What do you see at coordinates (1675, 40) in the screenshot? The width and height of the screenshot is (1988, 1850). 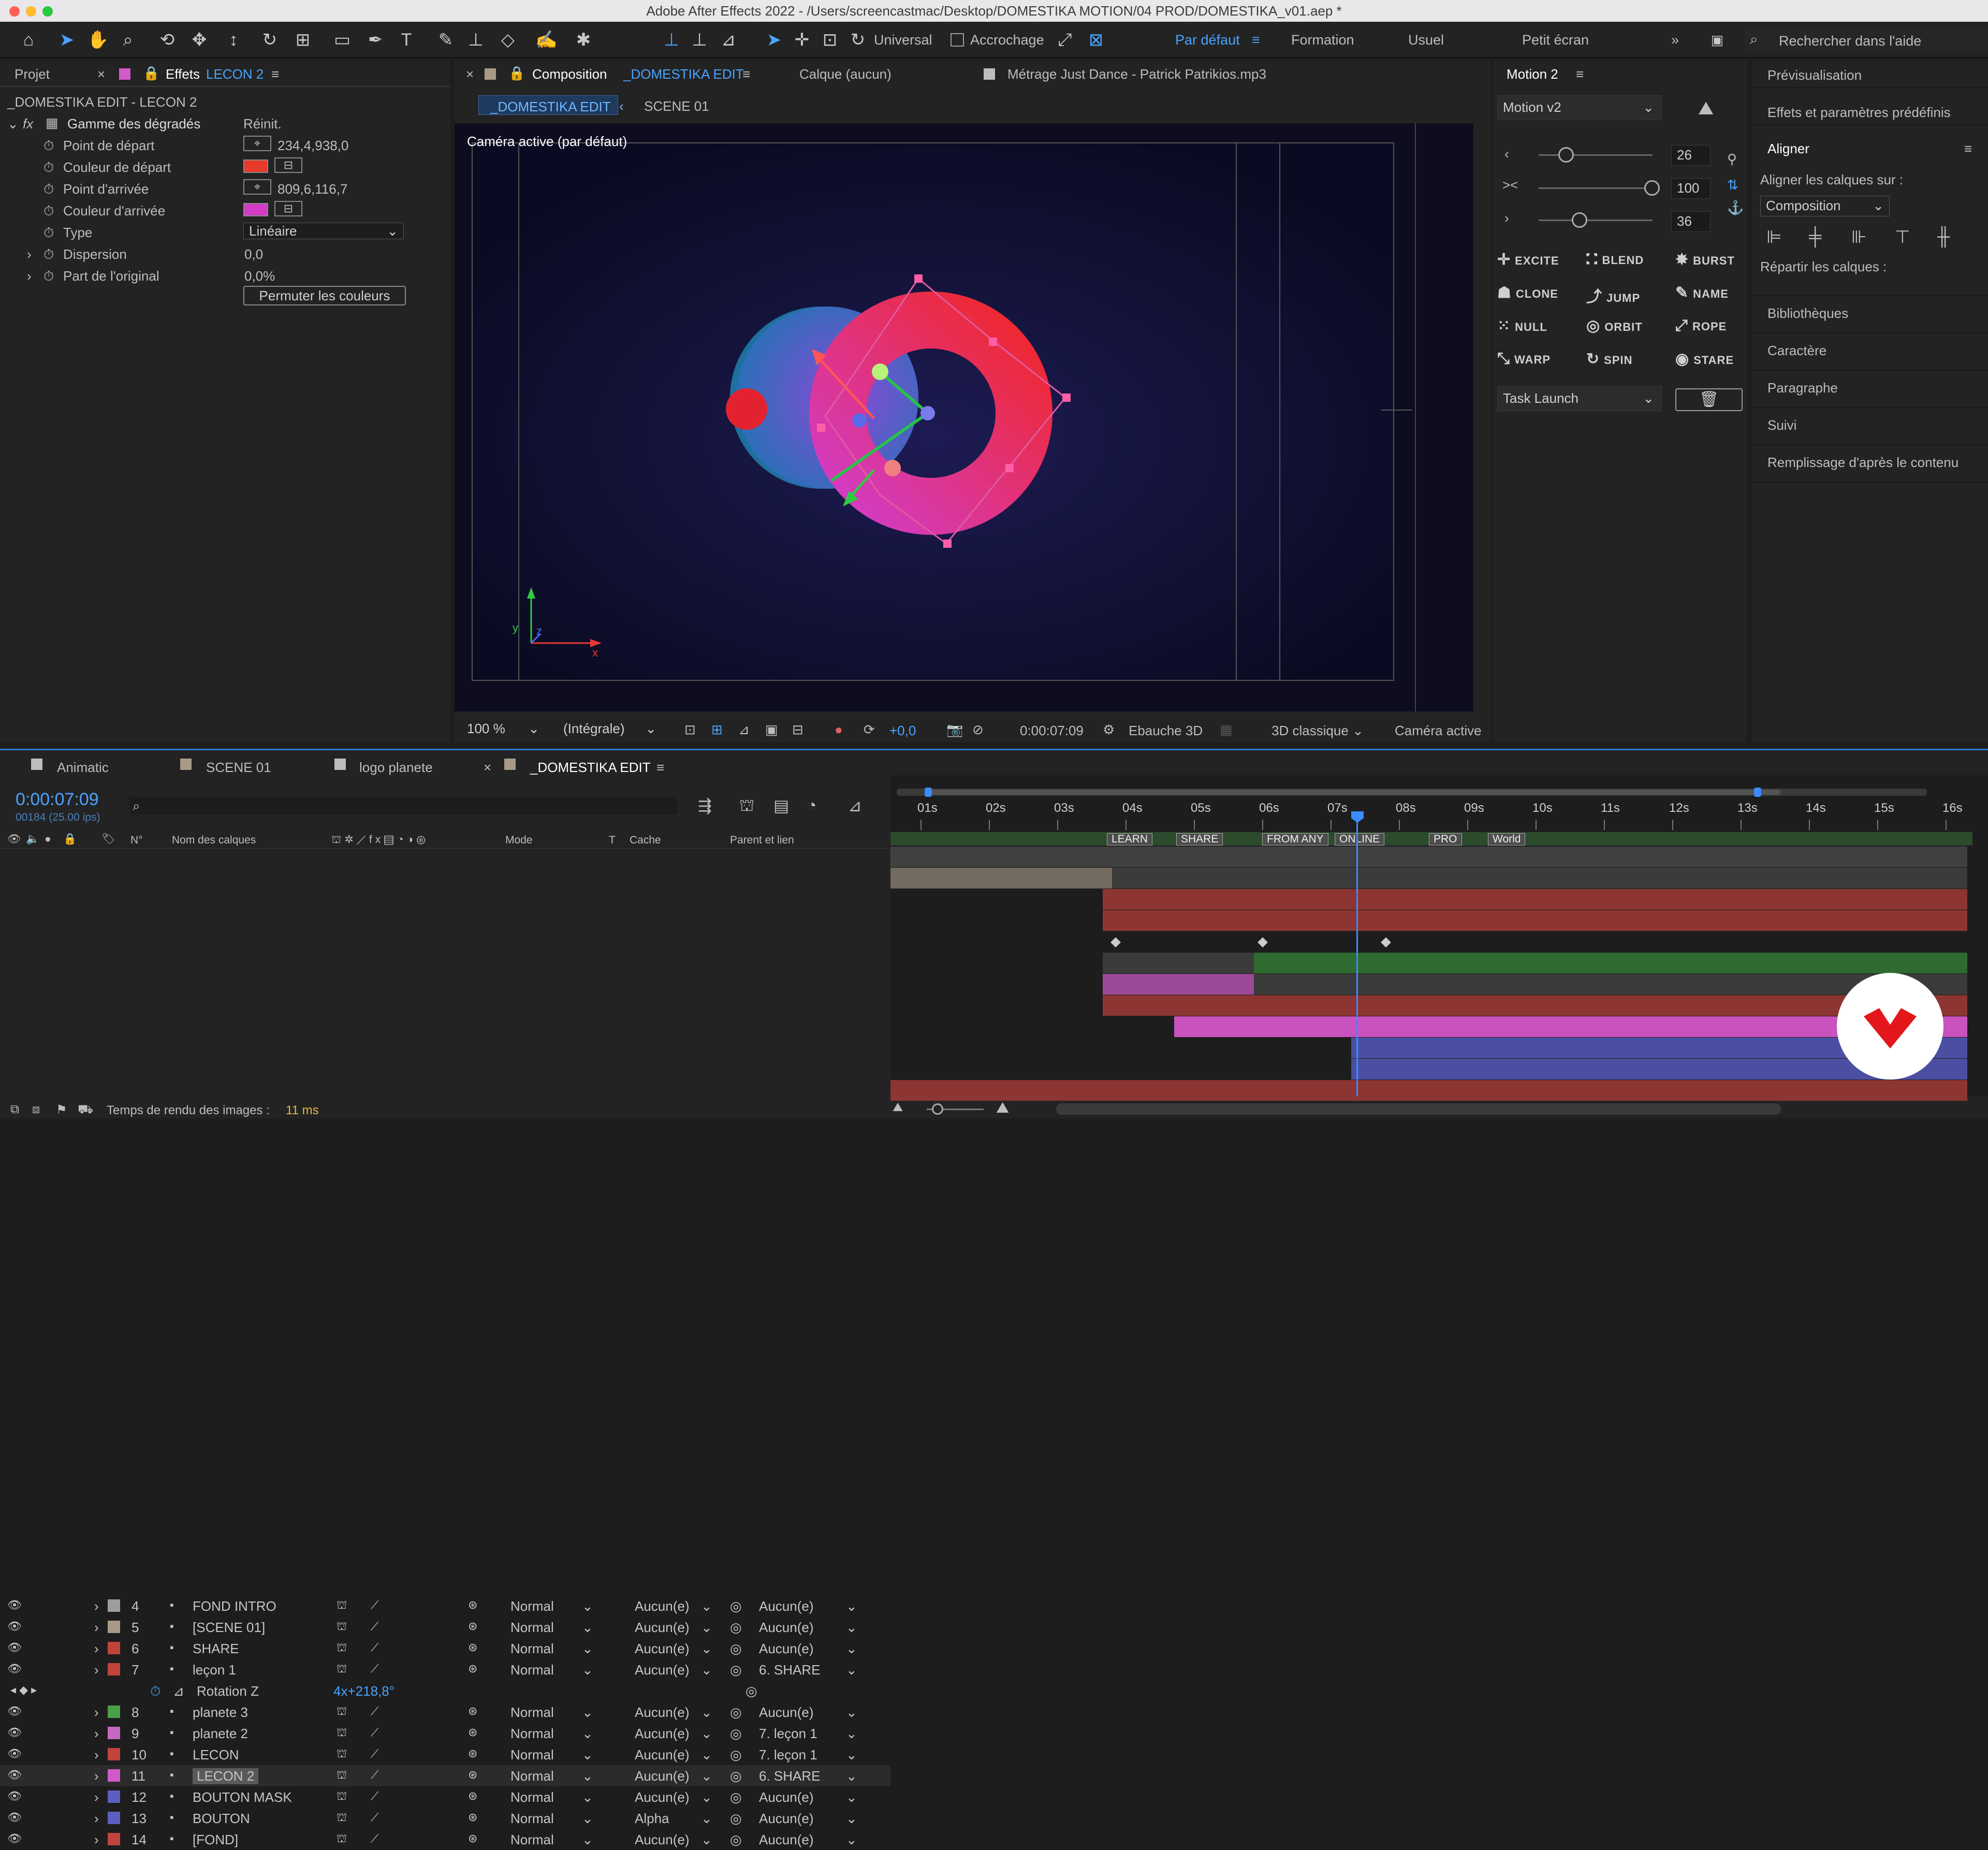 I see `more-workspaces-icon: »` at bounding box center [1675, 40].